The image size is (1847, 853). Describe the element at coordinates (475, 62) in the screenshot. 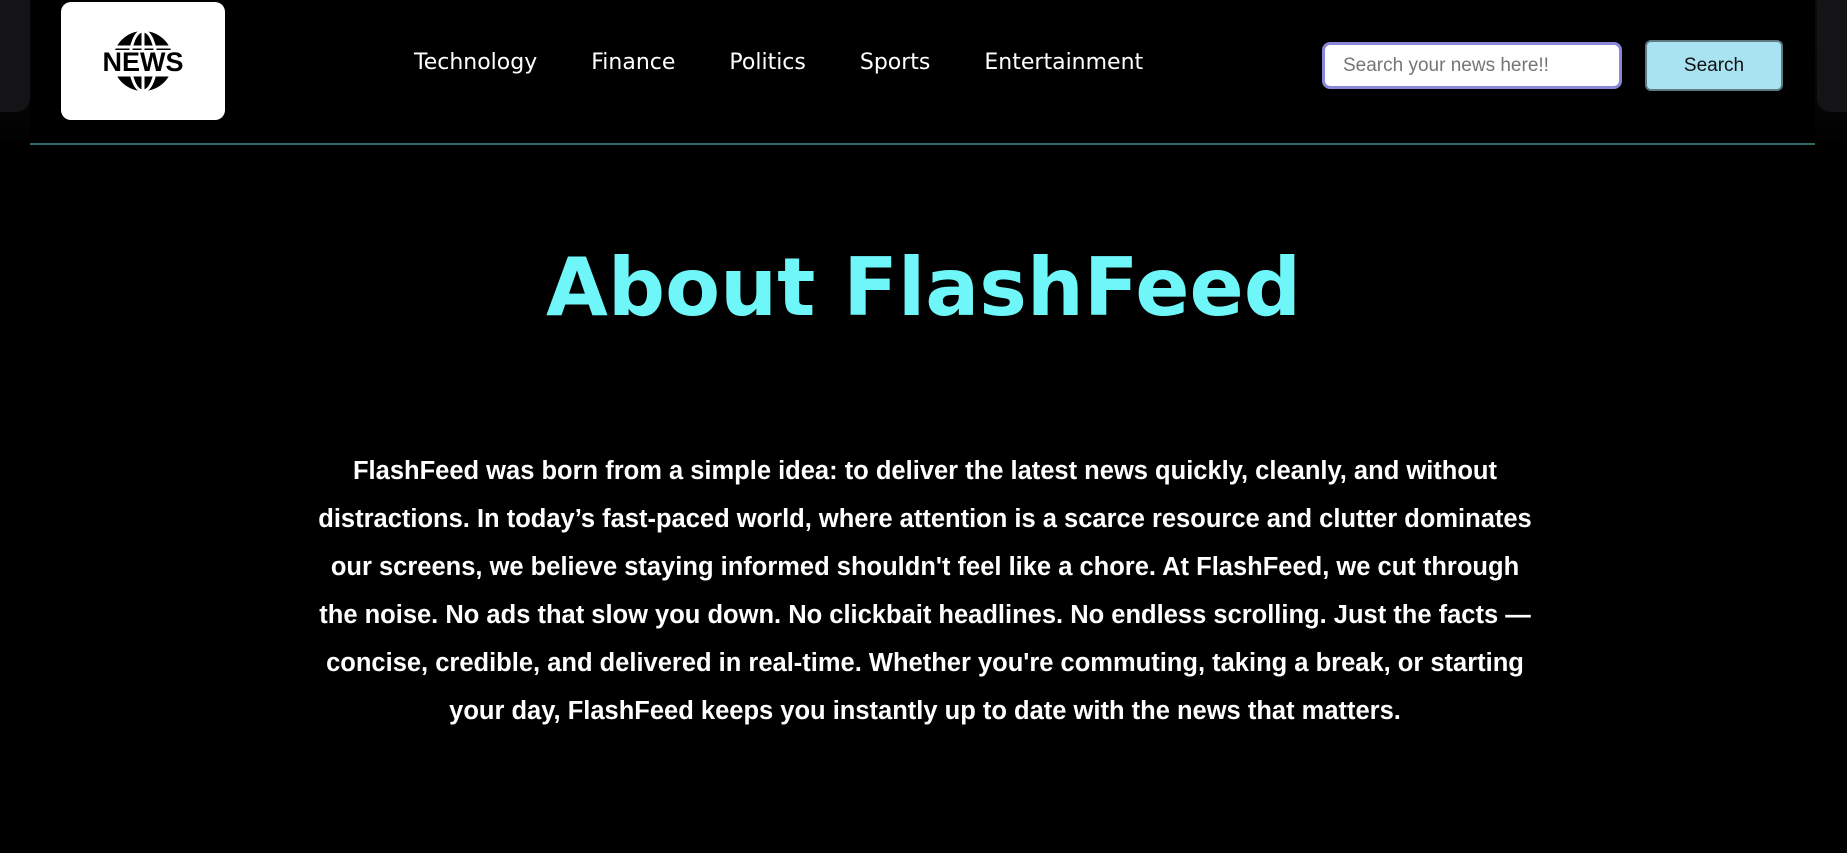

I see `nav-technology: Technology` at that location.